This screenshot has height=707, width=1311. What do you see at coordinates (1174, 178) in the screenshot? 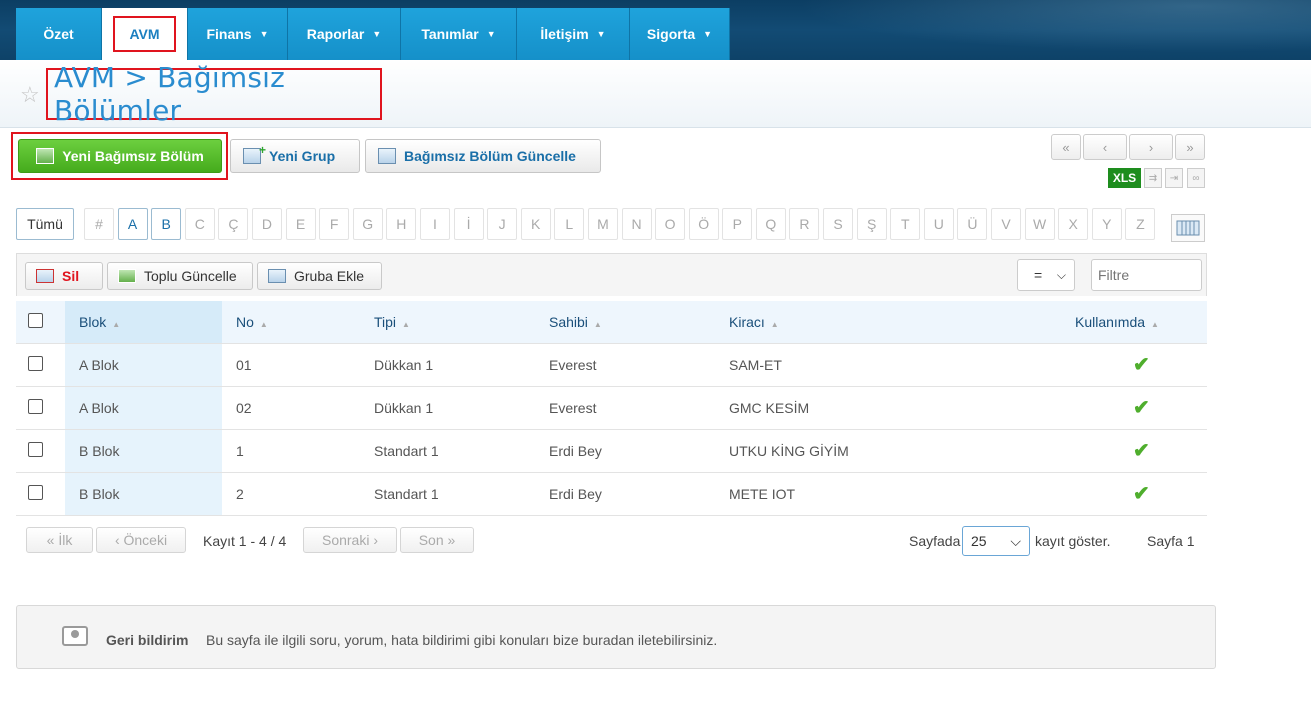
I see `import-icon: ⇥` at bounding box center [1174, 178].